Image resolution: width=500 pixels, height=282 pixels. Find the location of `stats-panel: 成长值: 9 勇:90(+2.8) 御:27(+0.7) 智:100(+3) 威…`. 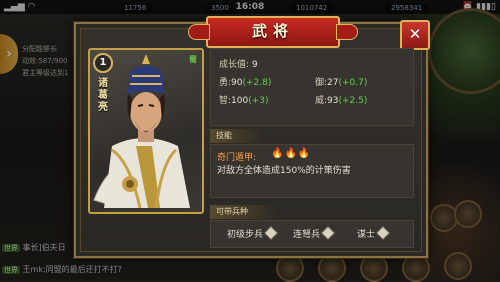

stats-panel: 成长值: 9 勇:90(+2.8) 御:27(+0.7) 智:100(+3) 威… is located at coordinates (312, 87).